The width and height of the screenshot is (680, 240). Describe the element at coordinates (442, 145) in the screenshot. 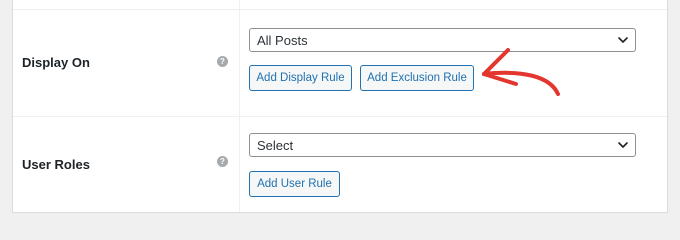

I see `user-roles-select: Select` at that location.